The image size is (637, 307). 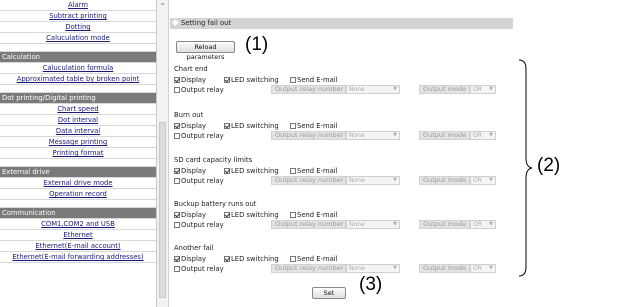 I want to click on sidebar-link: Chart speed, so click(x=77, y=109).